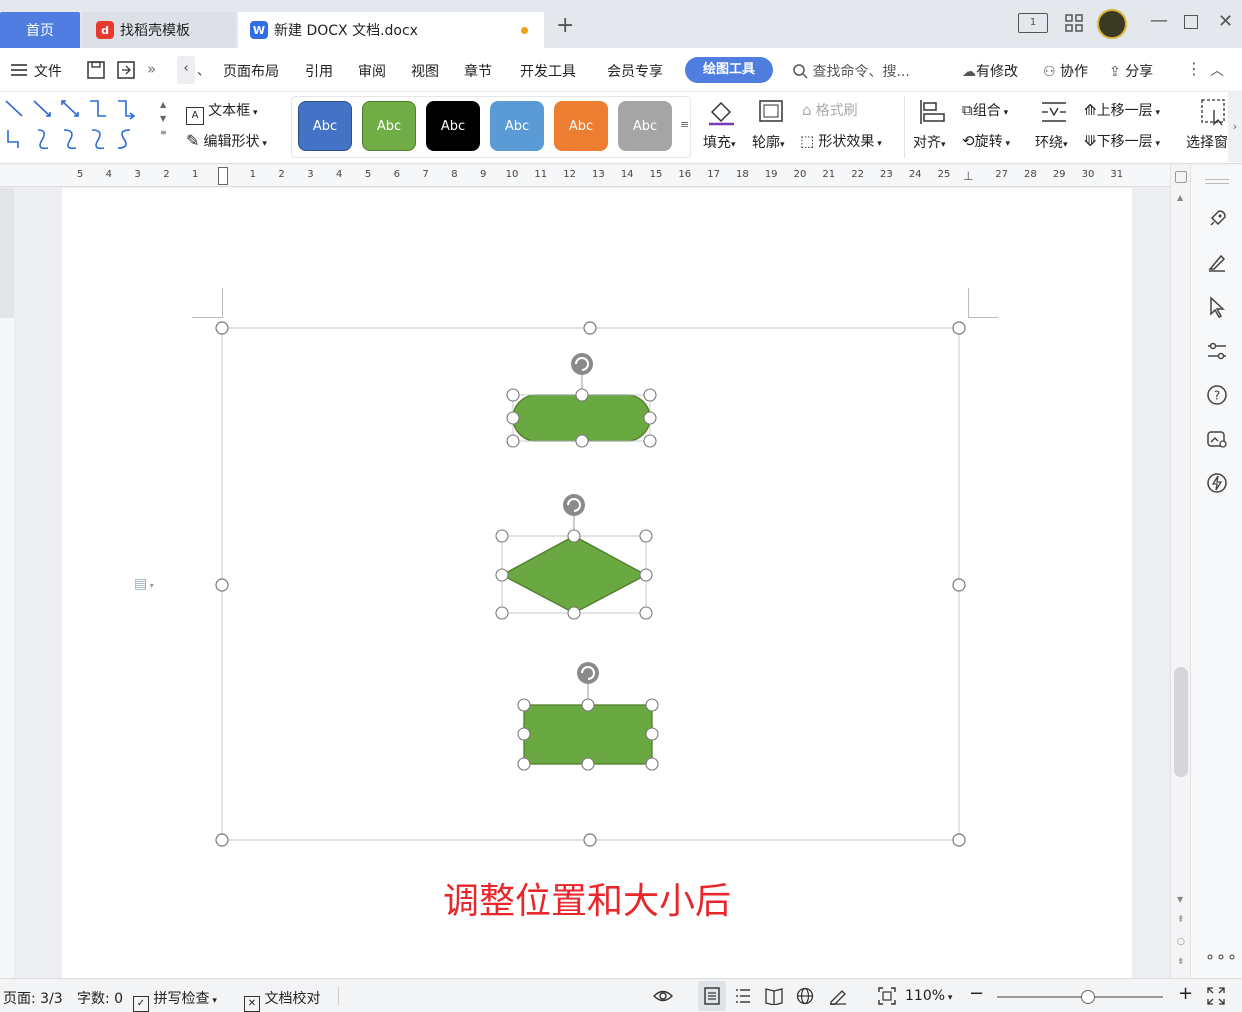 This screenshot has width=1242, height=1012. What do you see at coordinates (1217, 219) in the screenshot?
I see `rocket-icon` at bounding box center [1217, 219].